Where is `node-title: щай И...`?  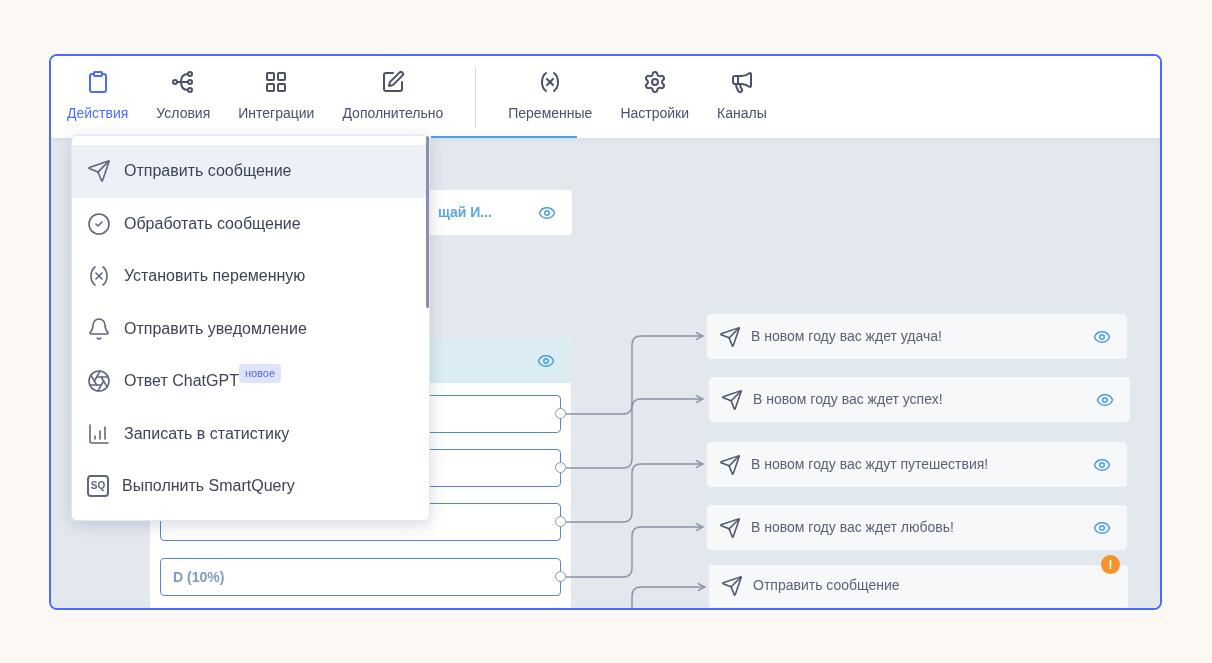 node-title: щай И... is located at coordinates (465, 212).